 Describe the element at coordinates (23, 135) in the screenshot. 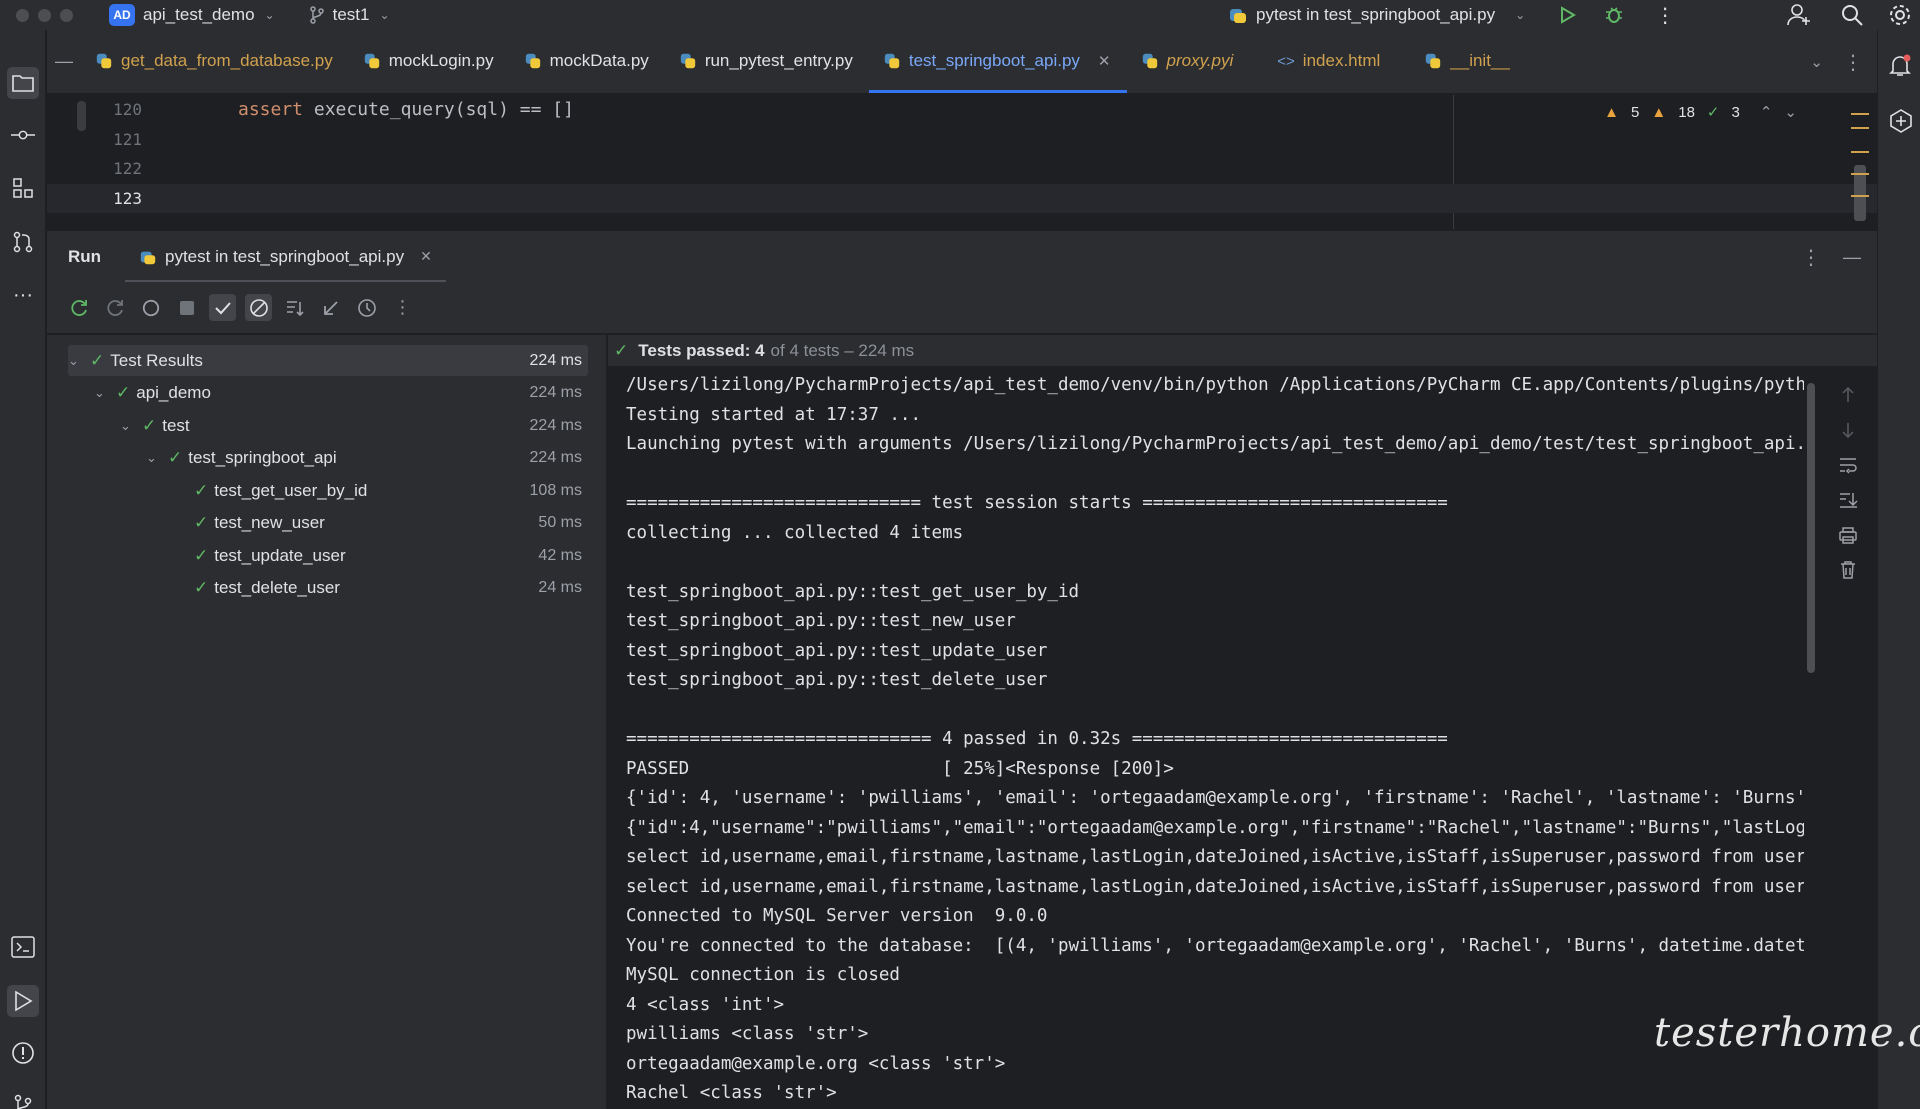

I see `commit-icon` at that location.